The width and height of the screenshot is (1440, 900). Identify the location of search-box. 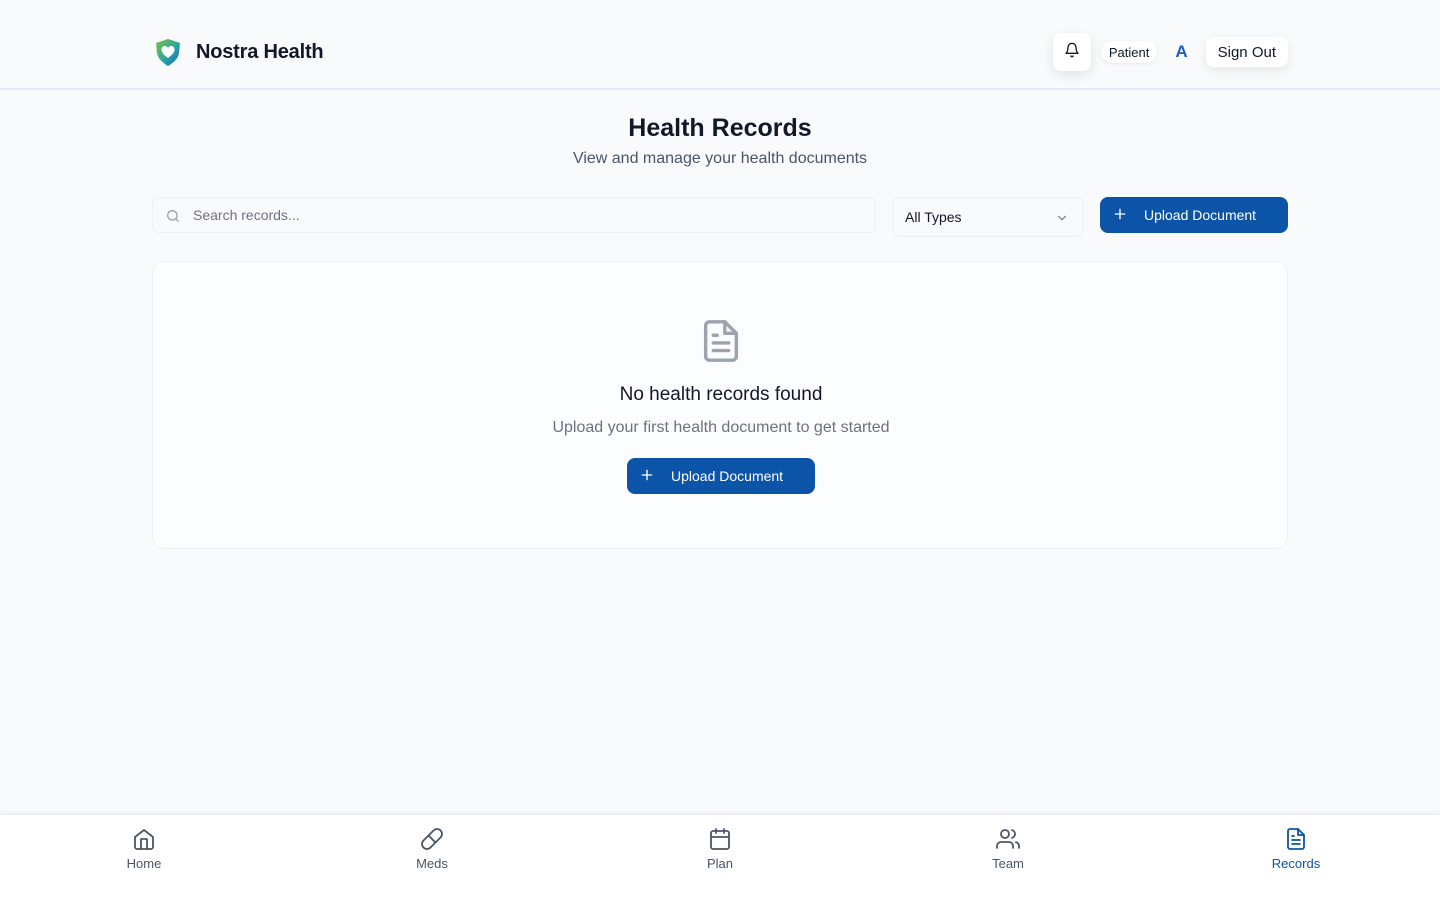
(514, 215).